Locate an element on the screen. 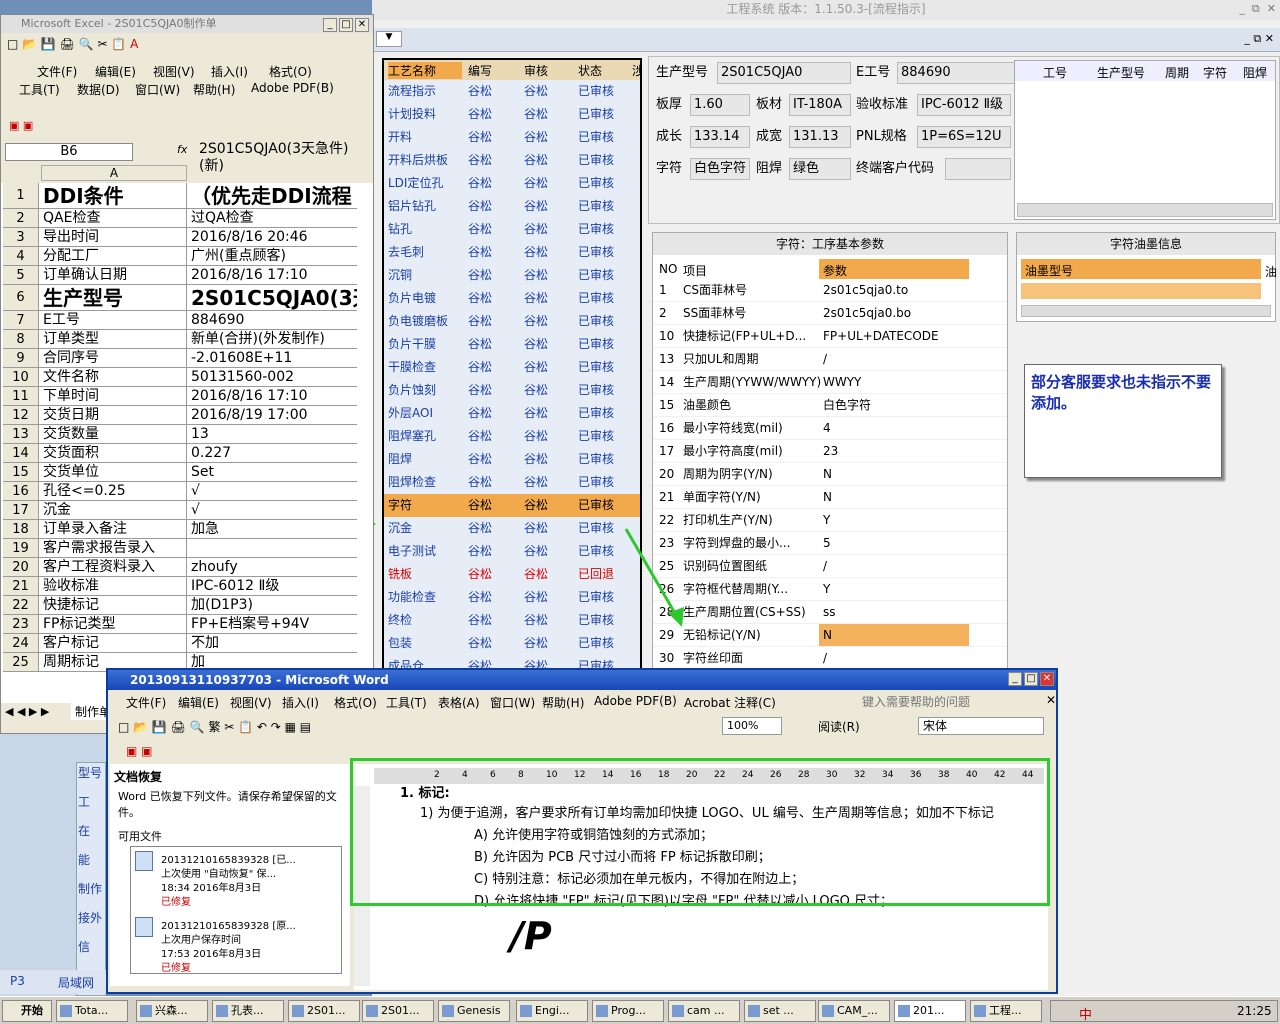 The width and height of the screenshot is (1280, 1024). excel-row: 11 下单时间 2016/8/16 17:10 is located at coordinates (180, 396).